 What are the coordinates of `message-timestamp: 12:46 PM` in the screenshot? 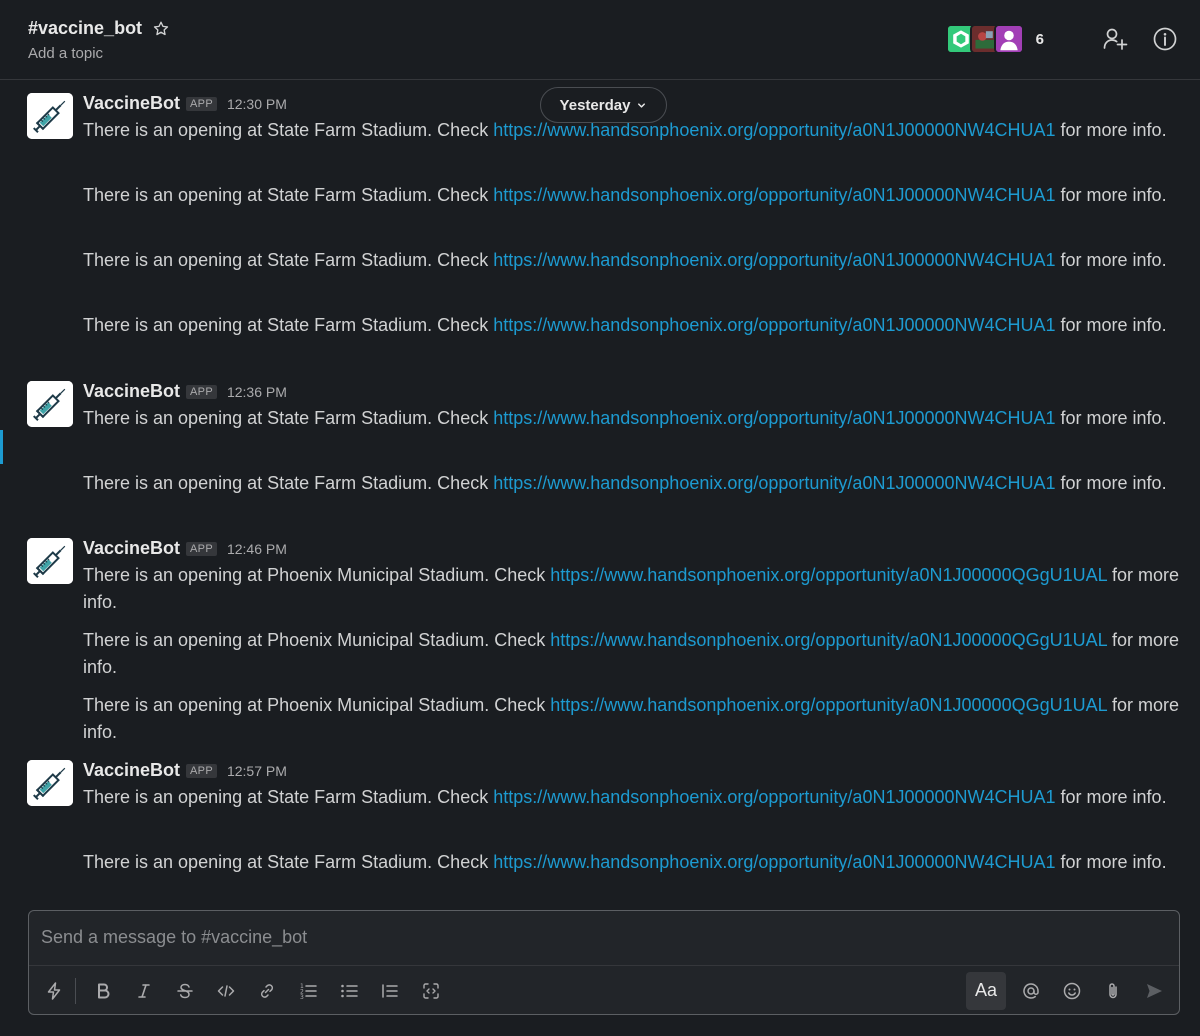 It's located at (257, 549).